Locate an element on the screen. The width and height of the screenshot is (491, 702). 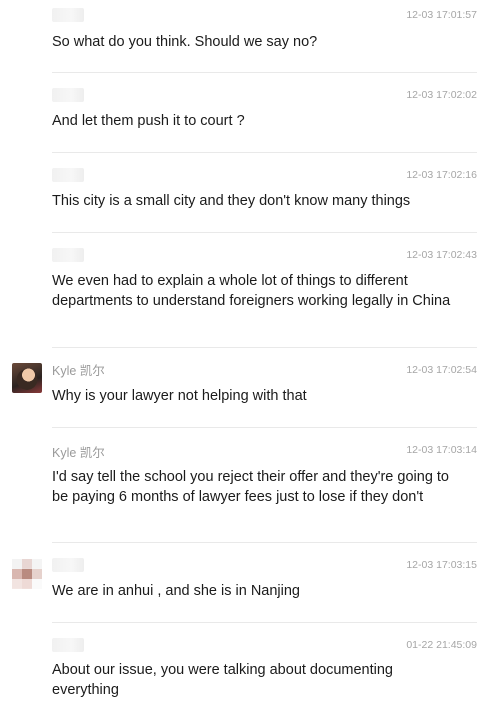
message-timestamp: 12-03 17:01:57 is located at coordinates (441, 15).